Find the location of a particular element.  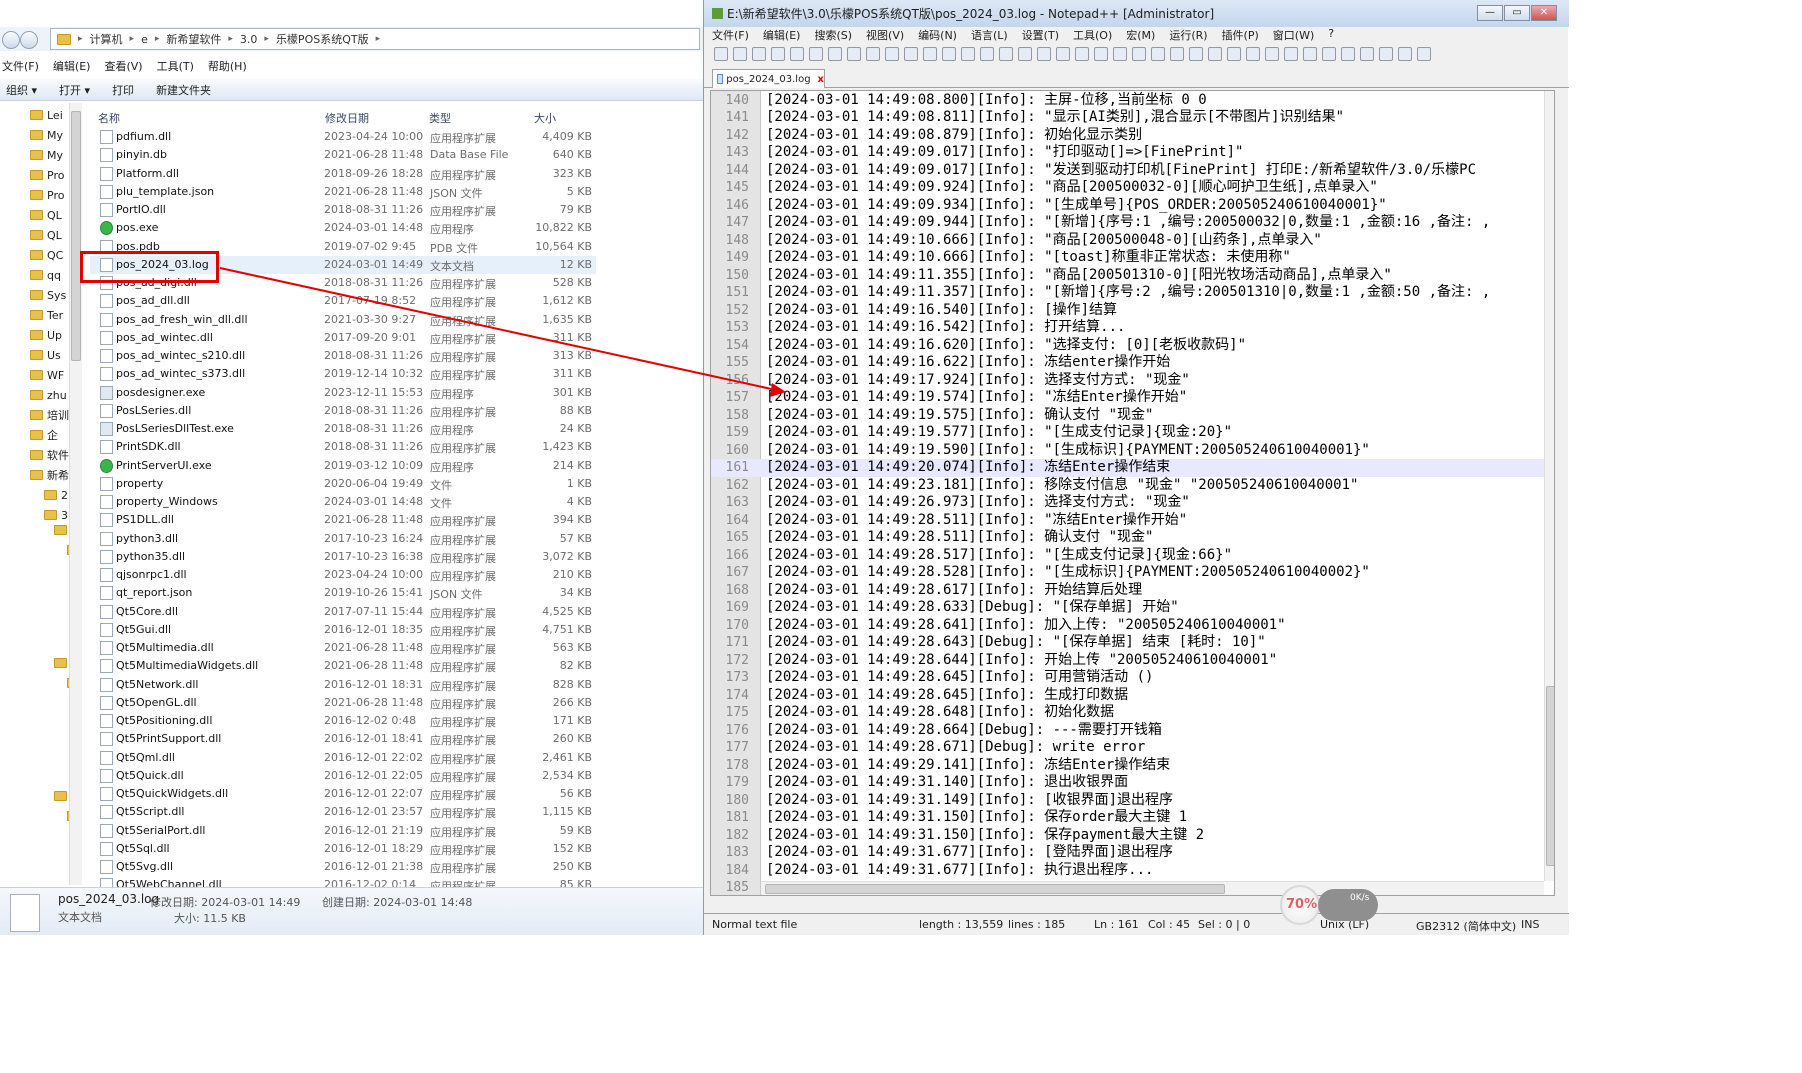

menu-help: 帮助(H) is located at coordinates (227, 67).